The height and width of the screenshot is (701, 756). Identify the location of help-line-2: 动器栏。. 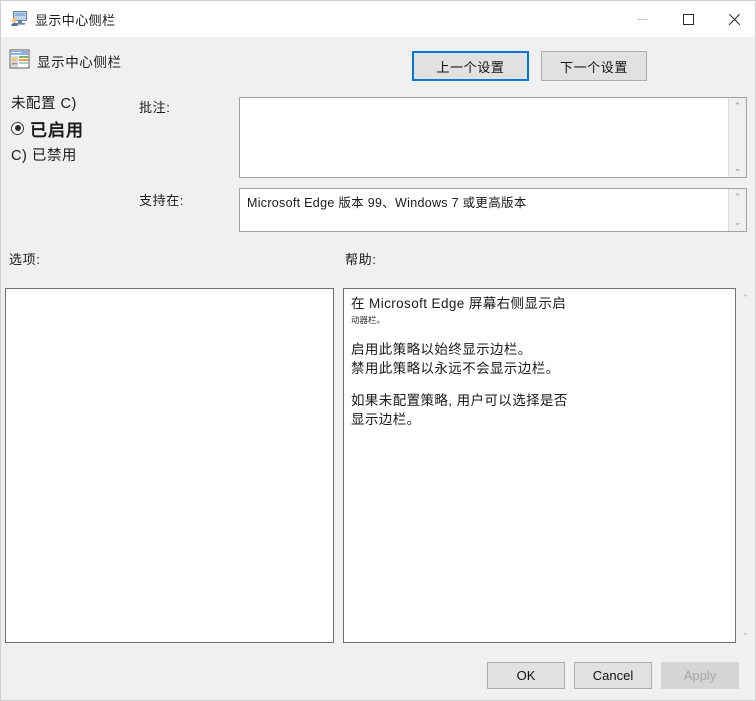
(368, 320).